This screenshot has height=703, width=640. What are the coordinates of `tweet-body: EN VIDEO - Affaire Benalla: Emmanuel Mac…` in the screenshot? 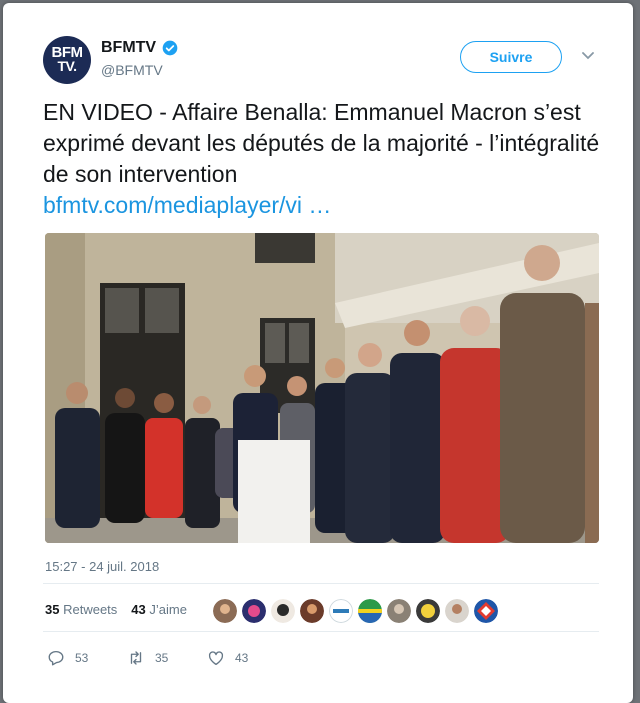 It's located at (321, 143).